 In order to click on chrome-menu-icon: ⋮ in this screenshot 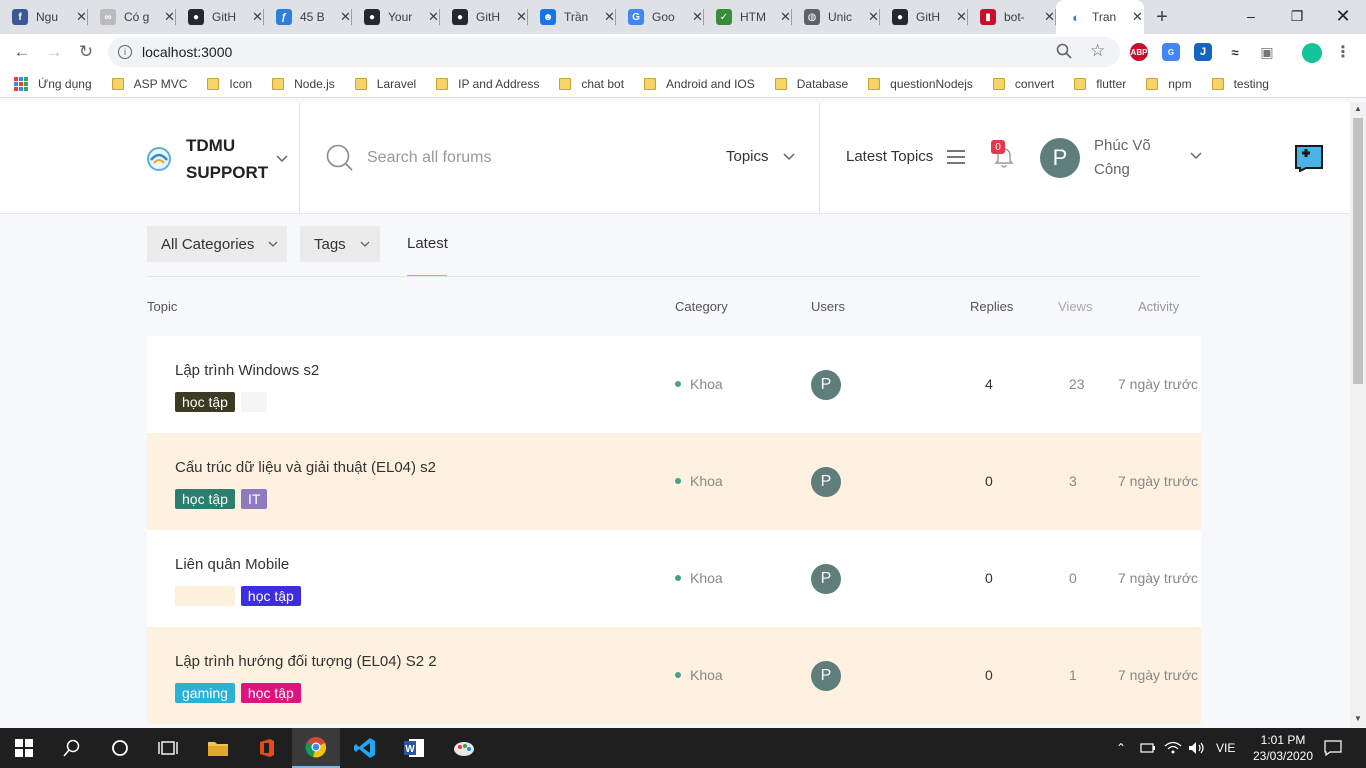, I will do `click(1343, 52)`.